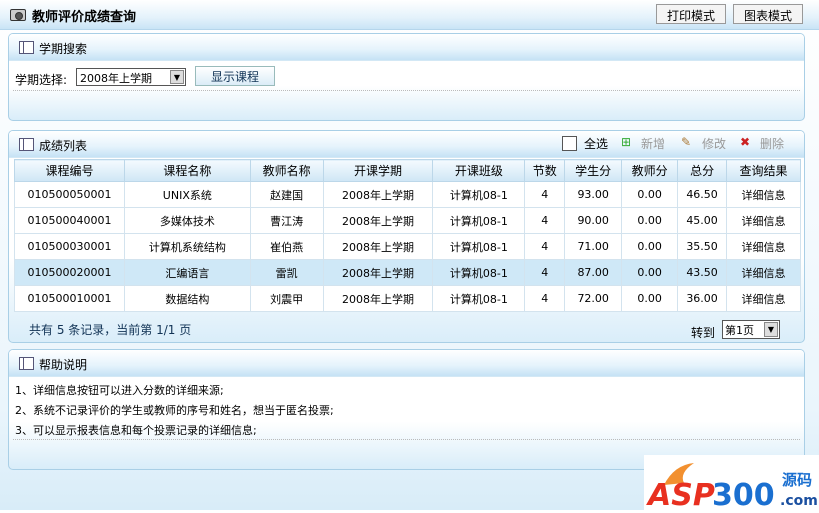  Describe the element at coordinates (286, 220) in the screenshot. I see `table-cell: 曹江涛` at that location.